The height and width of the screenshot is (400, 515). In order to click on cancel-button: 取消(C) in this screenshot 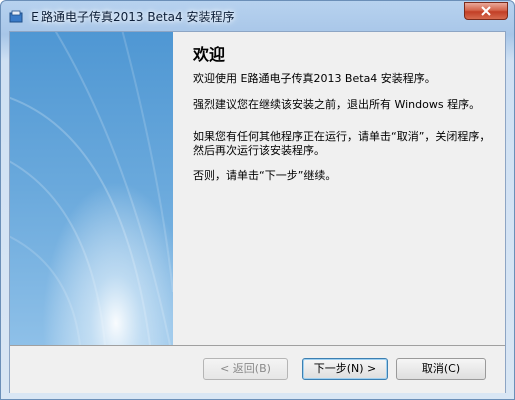, I will do `click(441, 369)`.